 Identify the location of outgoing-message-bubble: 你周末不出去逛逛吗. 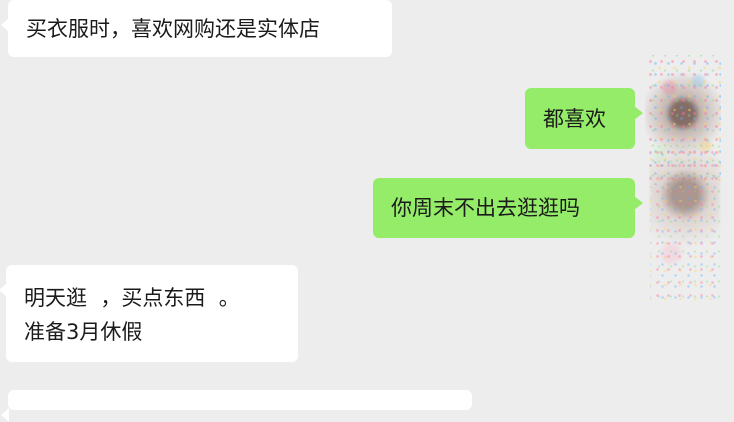
(508, 208).